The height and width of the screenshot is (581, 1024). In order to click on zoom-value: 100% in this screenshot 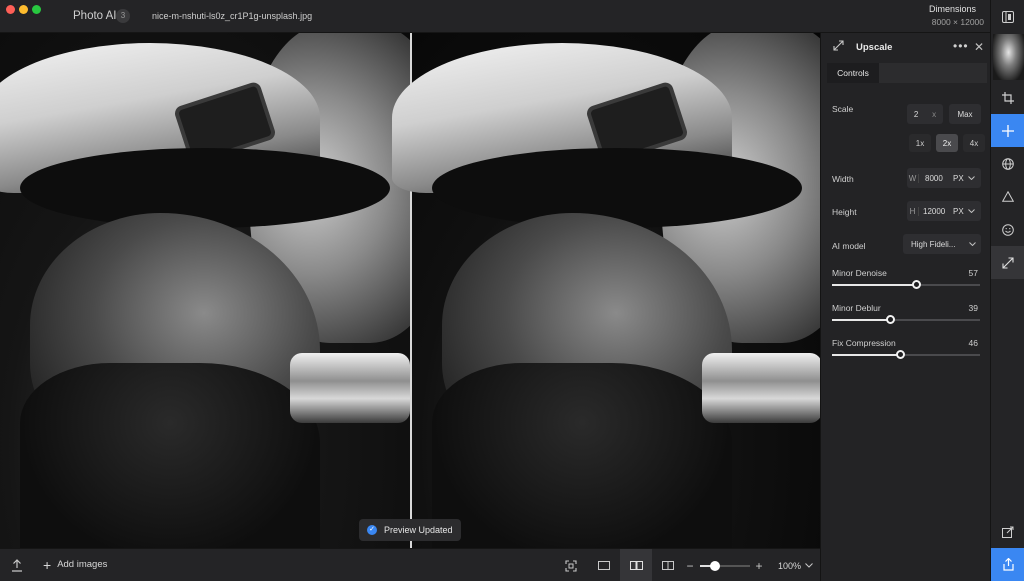, I will do `click(789, 566)`.